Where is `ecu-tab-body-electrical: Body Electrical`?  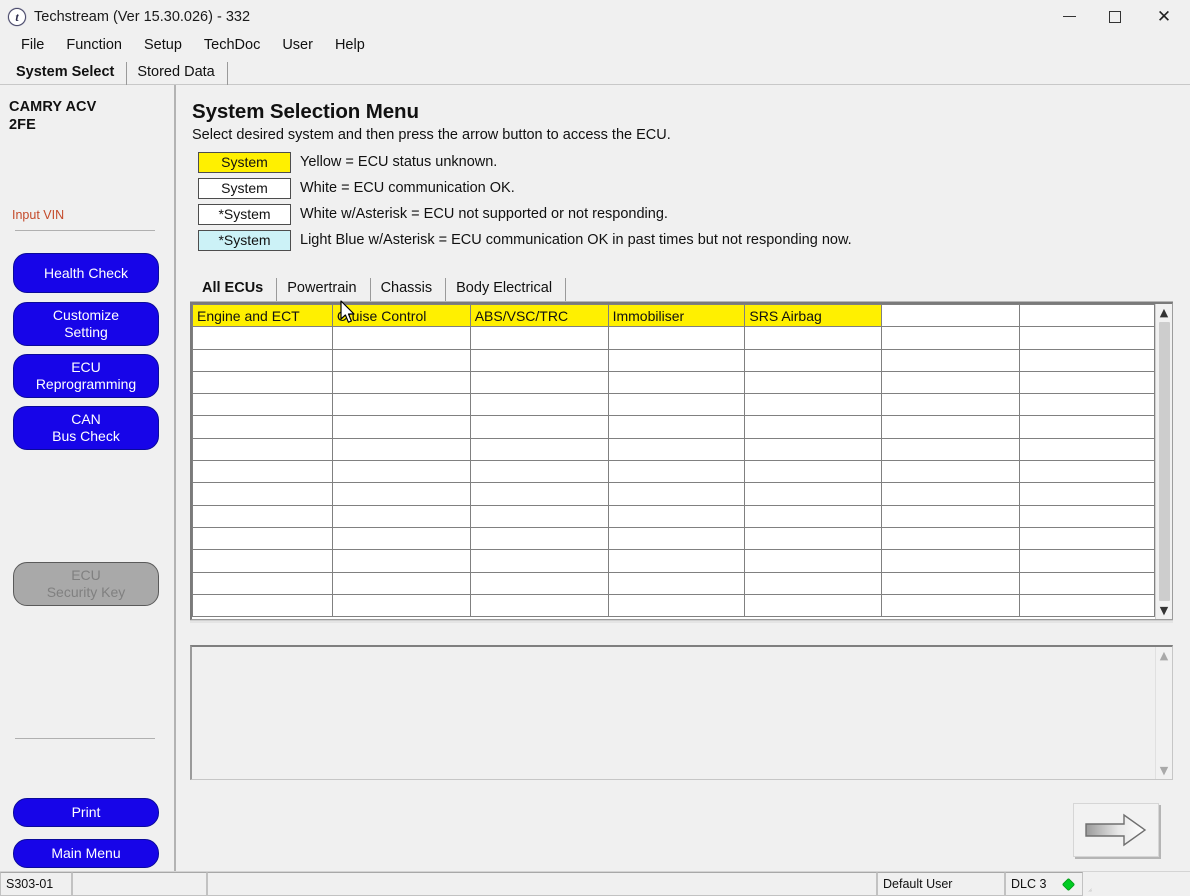
ecu-tab-body-electrical: Body Electrical is located at coordinates (506, 289).